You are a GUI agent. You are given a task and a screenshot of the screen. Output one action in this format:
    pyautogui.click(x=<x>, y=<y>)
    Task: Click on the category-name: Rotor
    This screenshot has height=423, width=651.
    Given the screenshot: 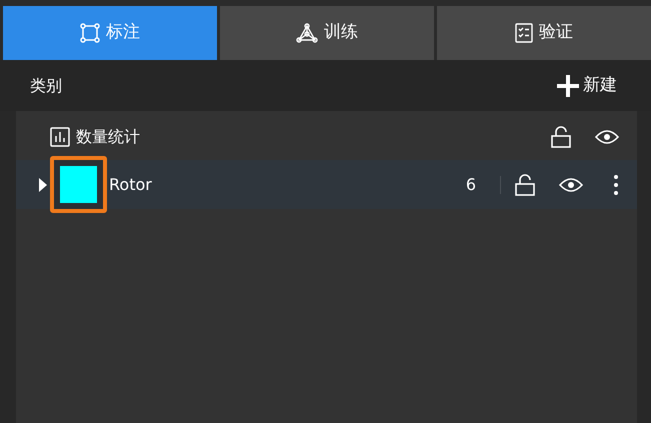 What is the action you would take?
    pyautogui.click(x=130, y=185)
    